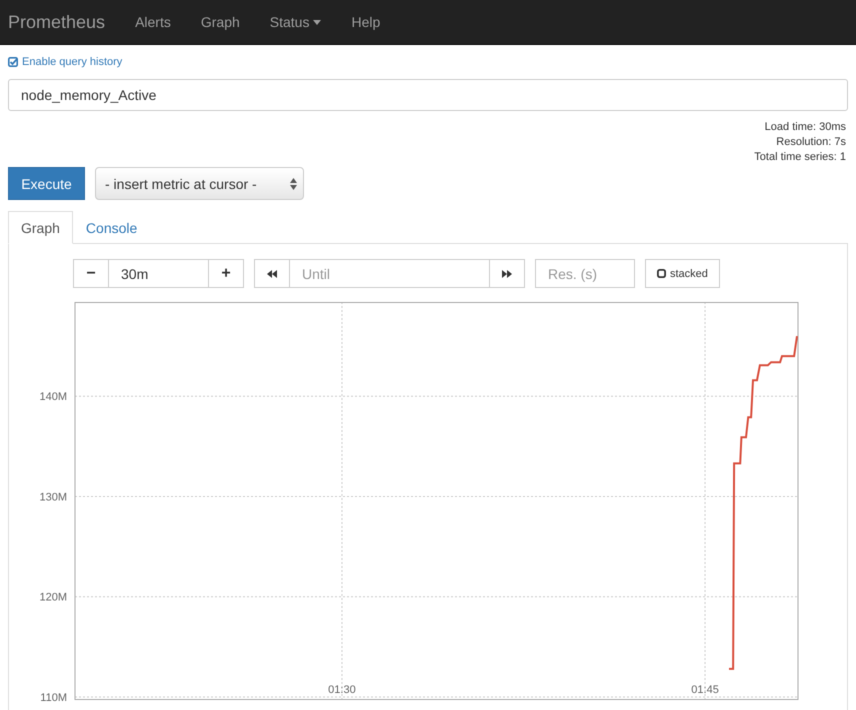 The image size is (856, 710). Describe the element at coordinates (53, 498) in the screenshot. I see `y-axis-label: 130M` at that location.